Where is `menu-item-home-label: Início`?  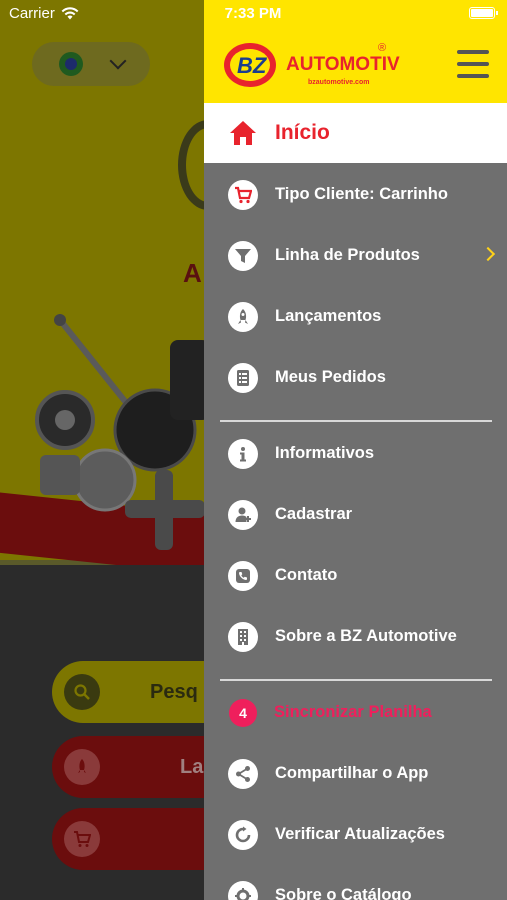
menu-item-home-label: Início is located at coordinates (302, 132).